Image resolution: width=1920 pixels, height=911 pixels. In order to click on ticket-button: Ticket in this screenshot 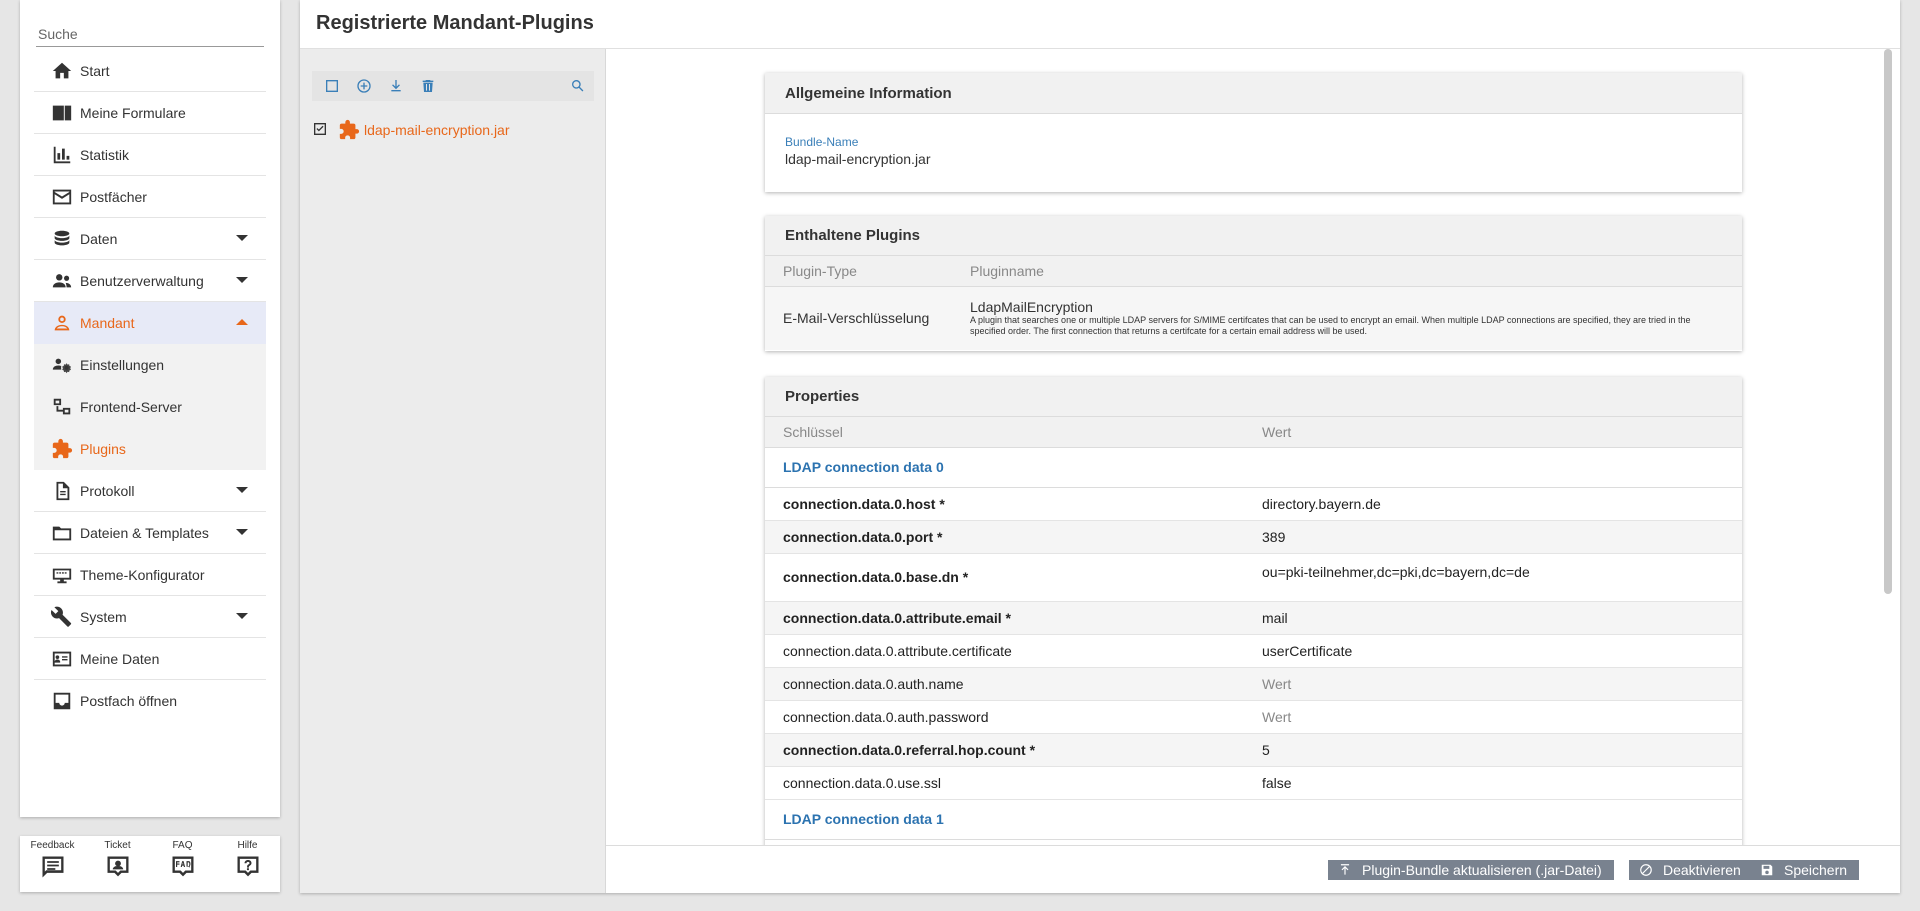, I will do `click(118, 860)`.